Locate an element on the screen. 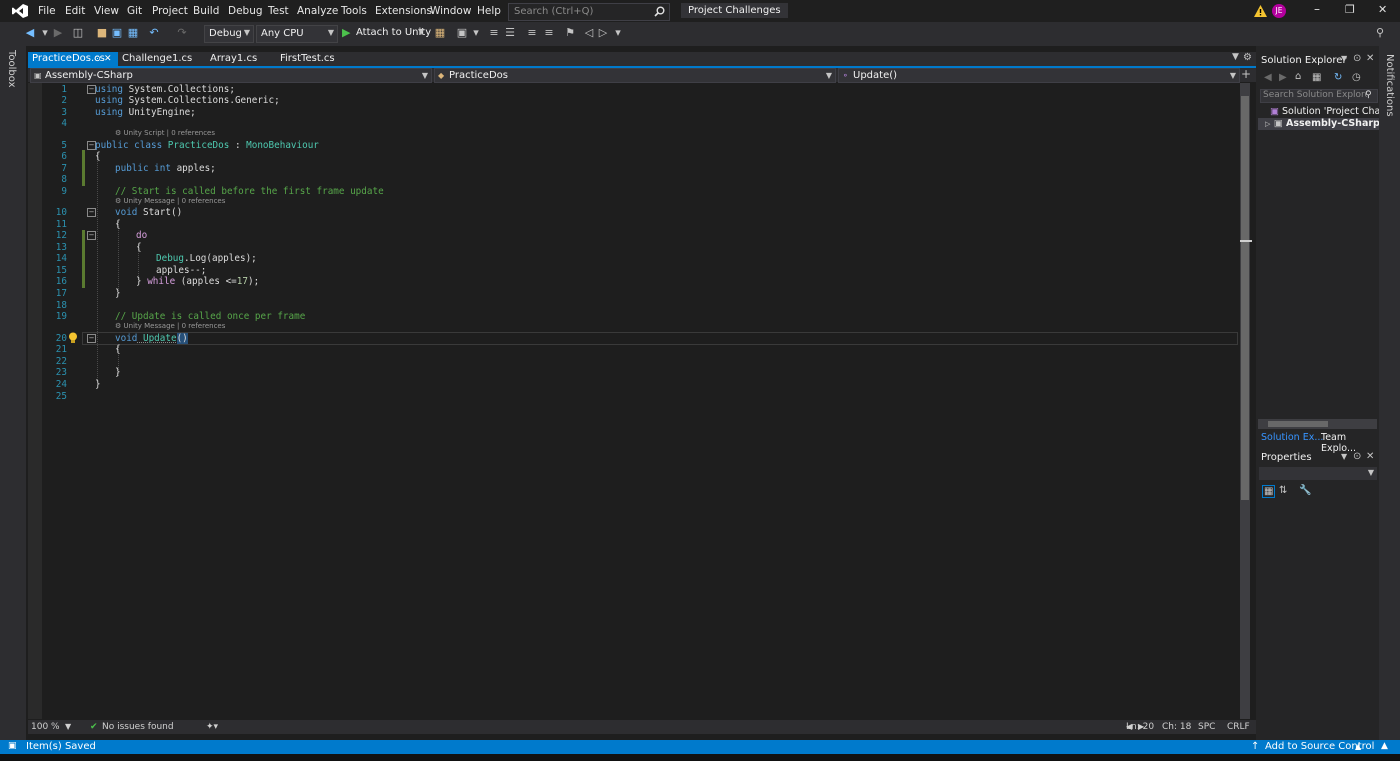  open-folder-icon: ■ is located at coordinates (102, 33).